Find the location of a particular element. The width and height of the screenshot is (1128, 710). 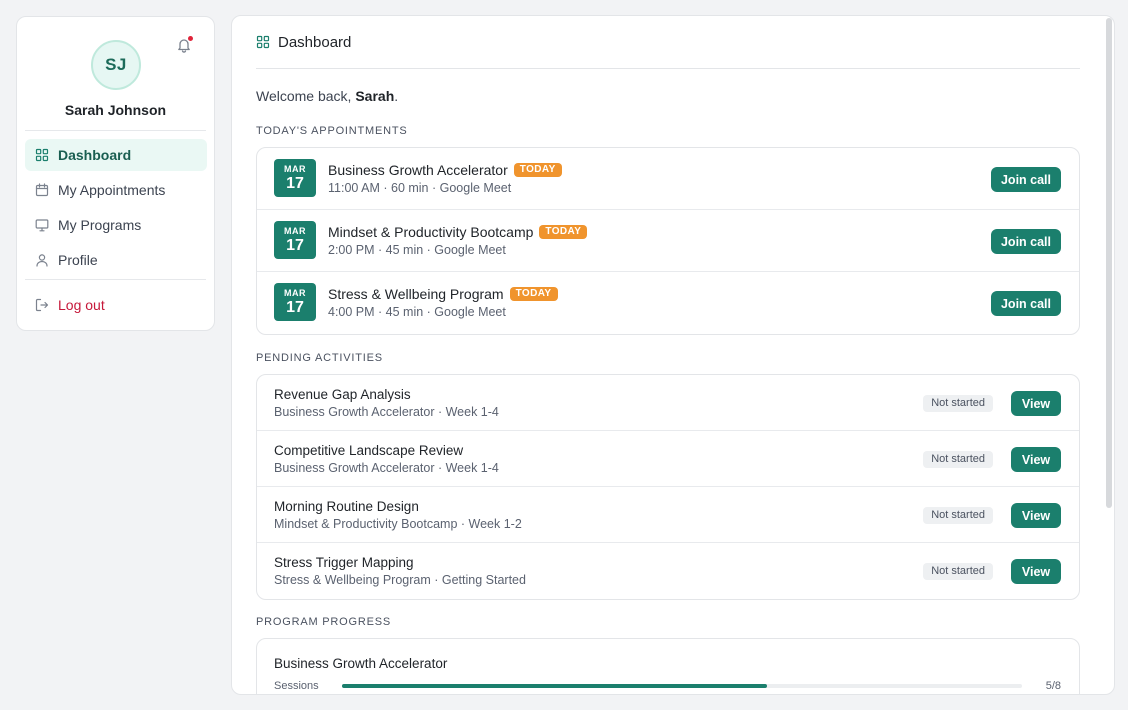

progress-card: Business Growth Accelerator Sessions 5/8 is located at coordinates (668, 666).